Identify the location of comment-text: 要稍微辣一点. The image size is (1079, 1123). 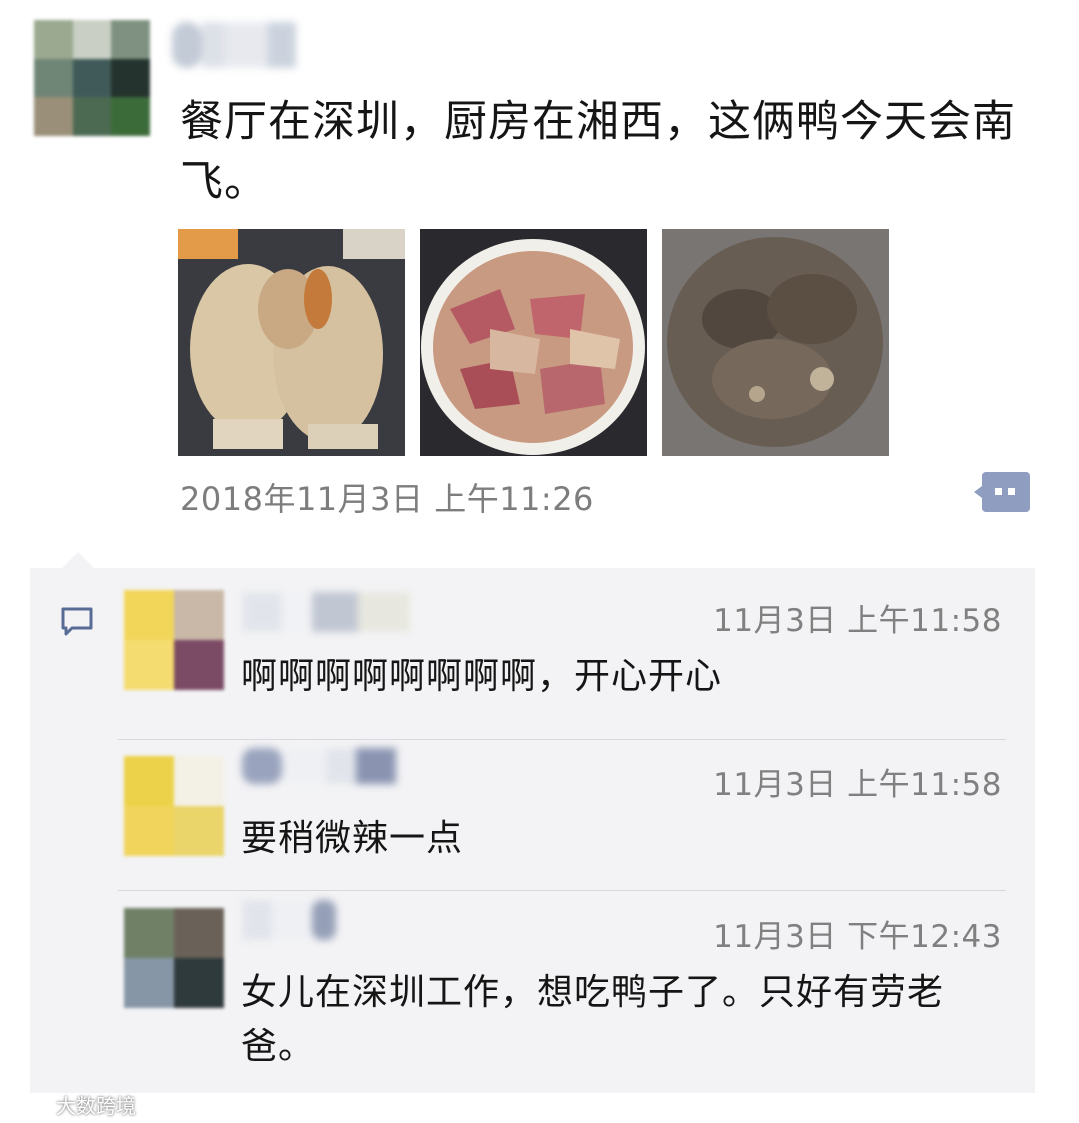
(352, 838).